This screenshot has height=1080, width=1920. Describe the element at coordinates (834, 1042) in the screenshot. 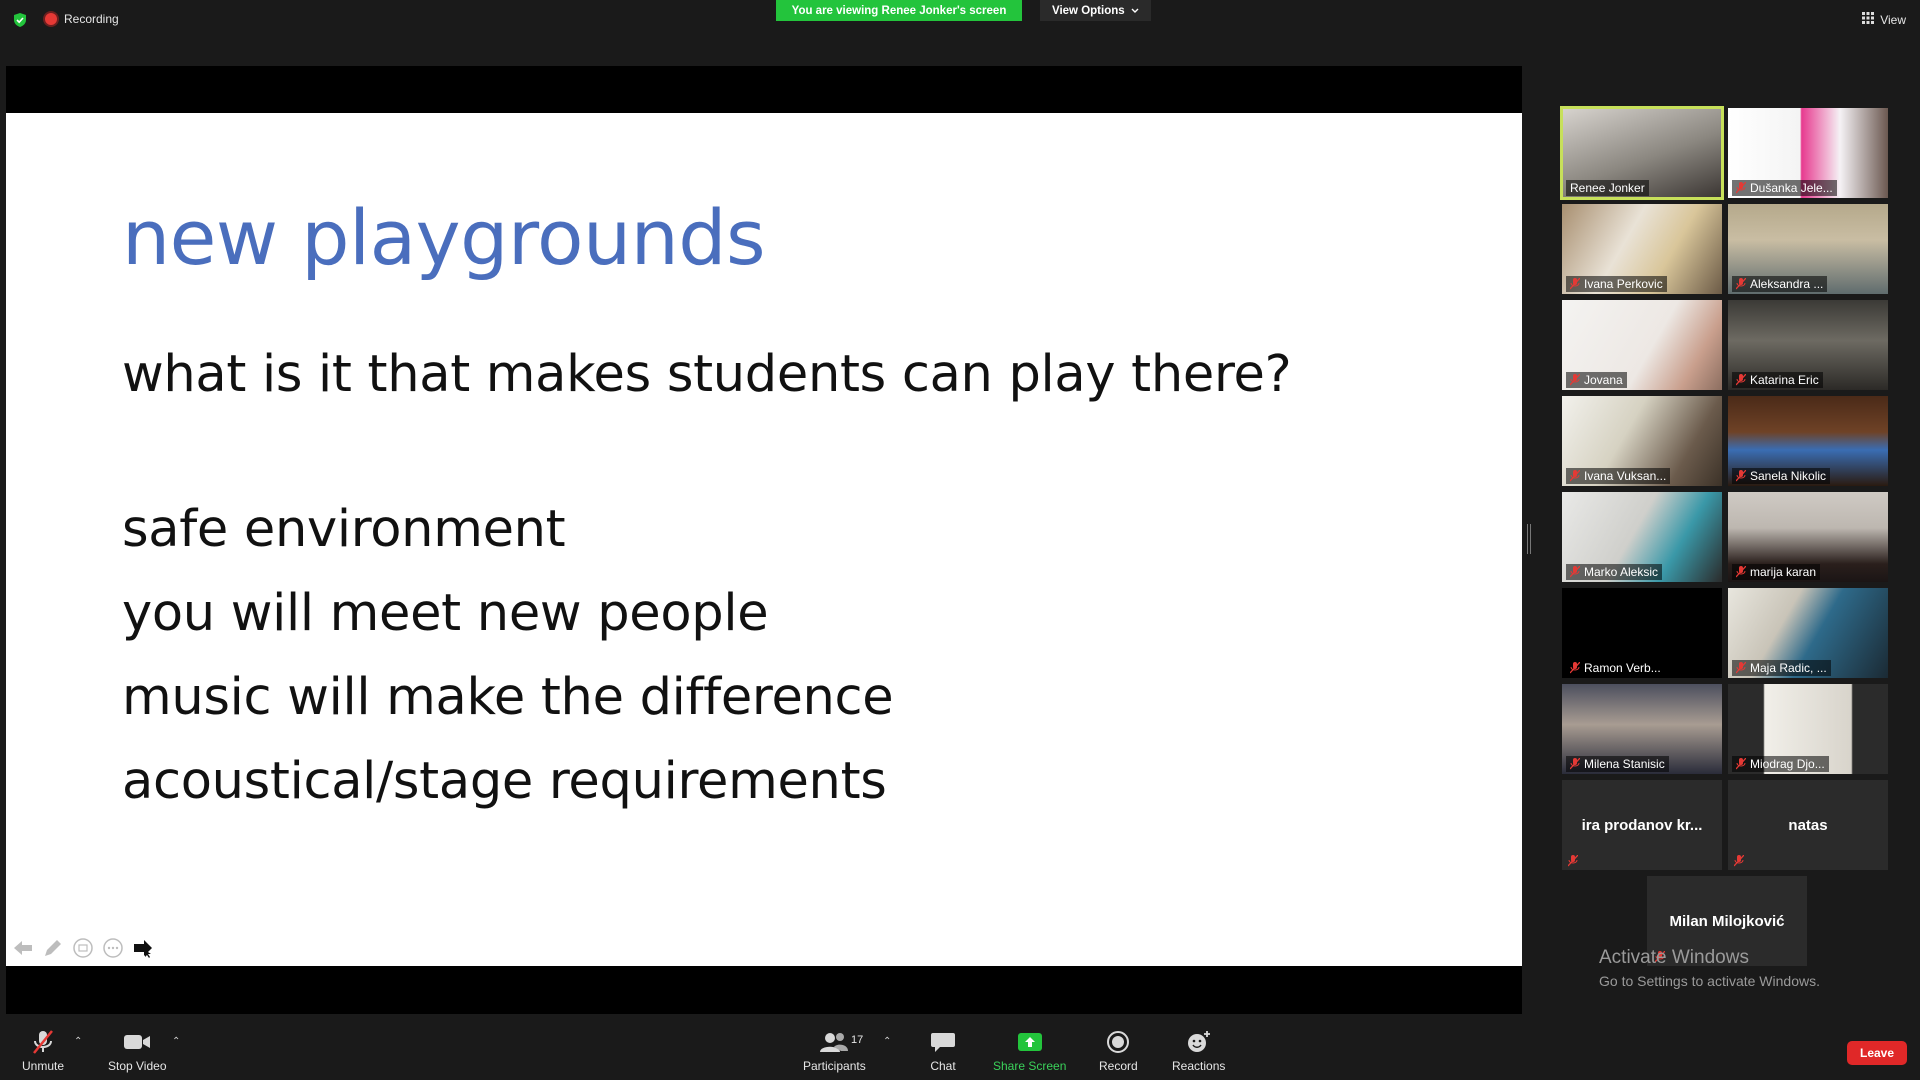

I see `participants-icon` at that location.